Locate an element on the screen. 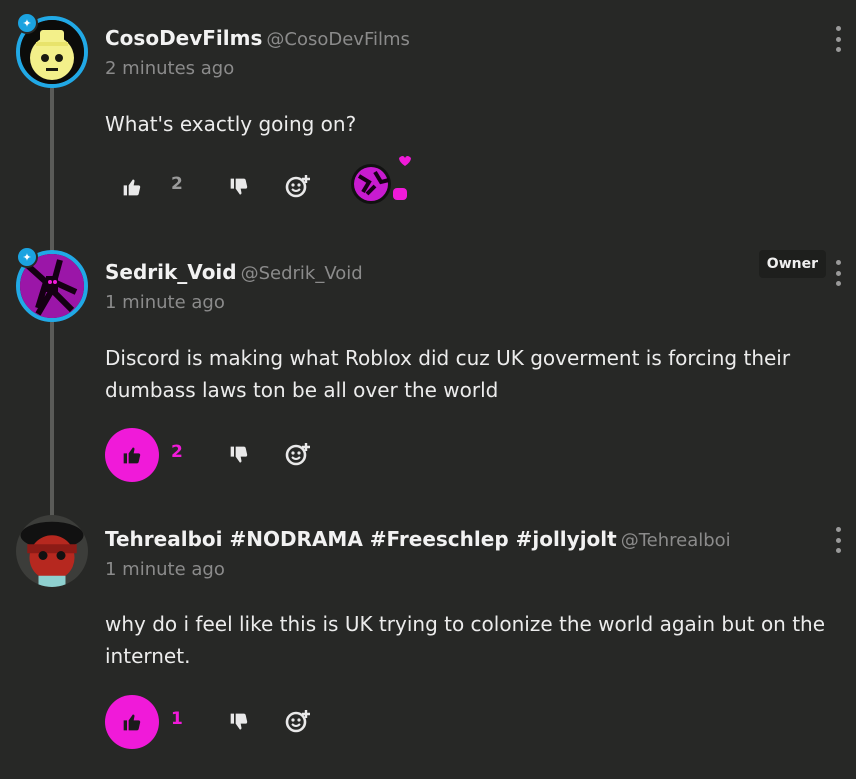 Image resolution: width=856 pixels, height=779 pixels. owner-badge: Owner is located at coordinates (792, 264).